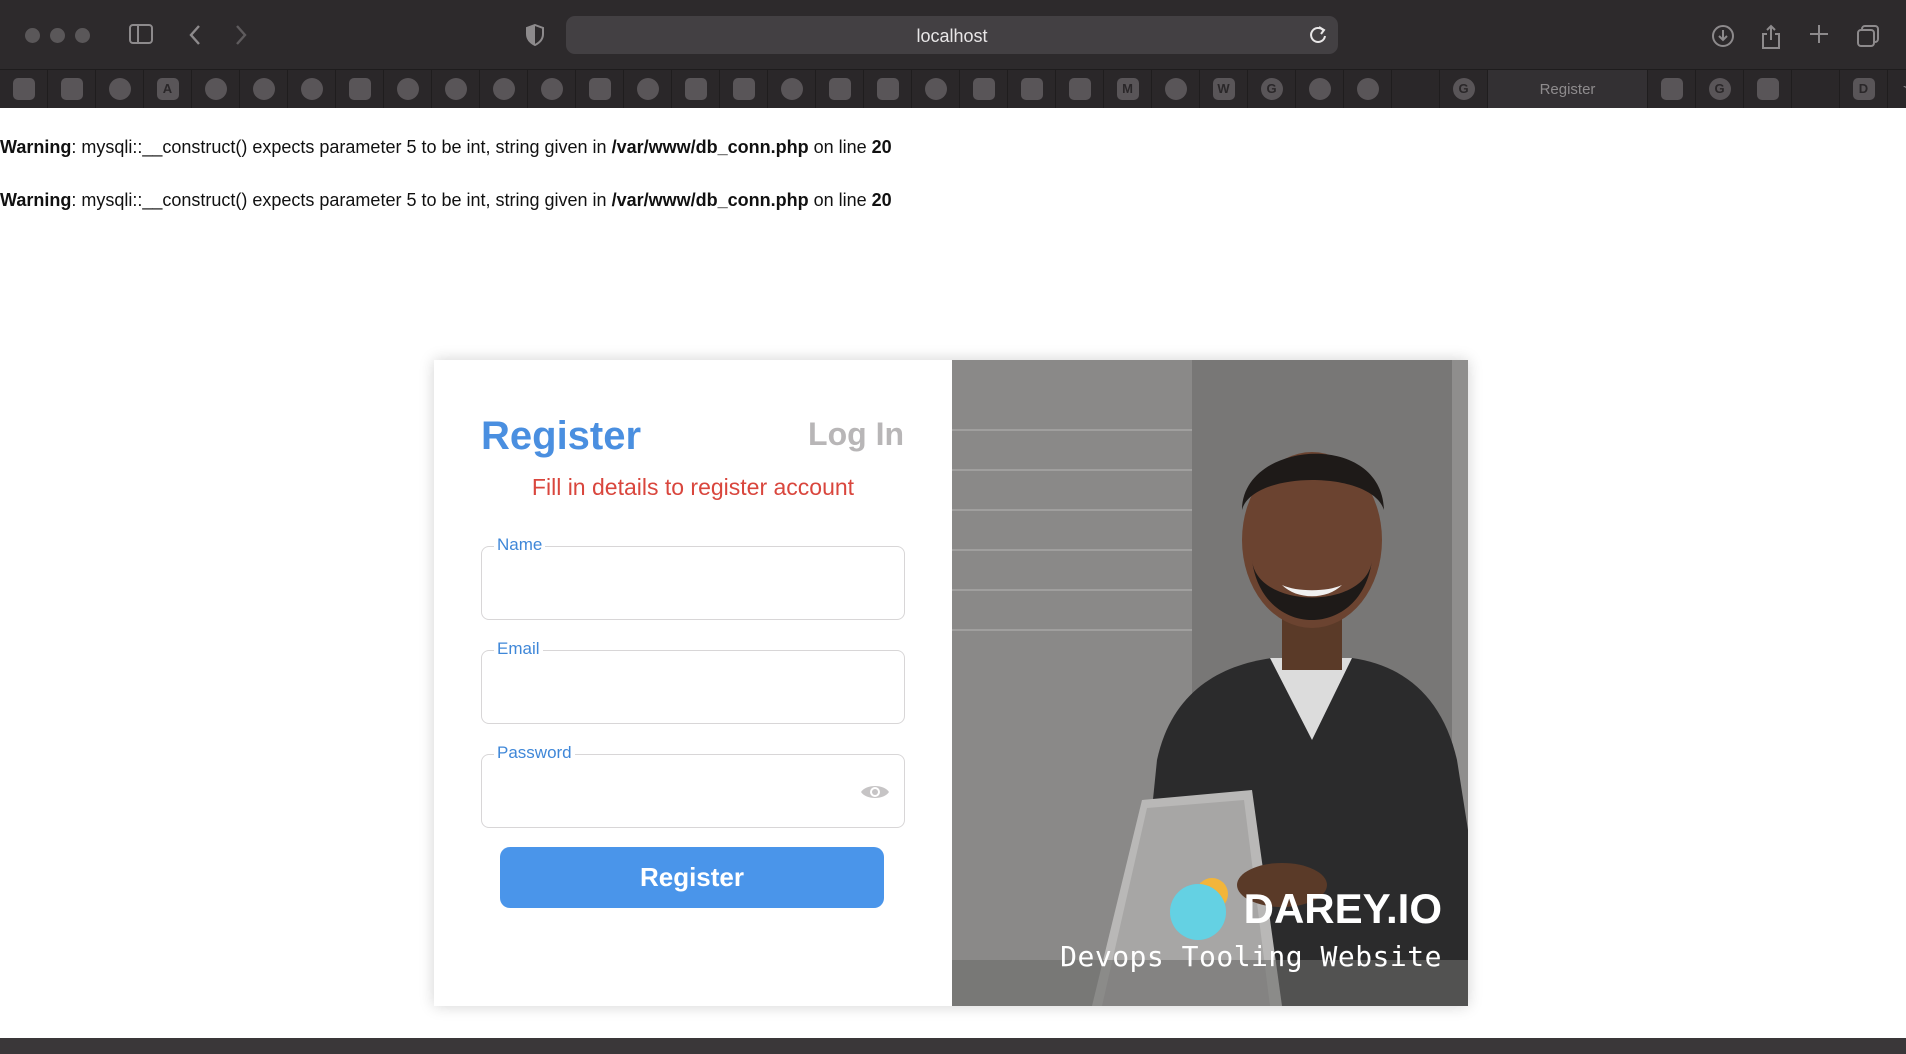  I want to click on medium-icon: M, so click(1128, 89).